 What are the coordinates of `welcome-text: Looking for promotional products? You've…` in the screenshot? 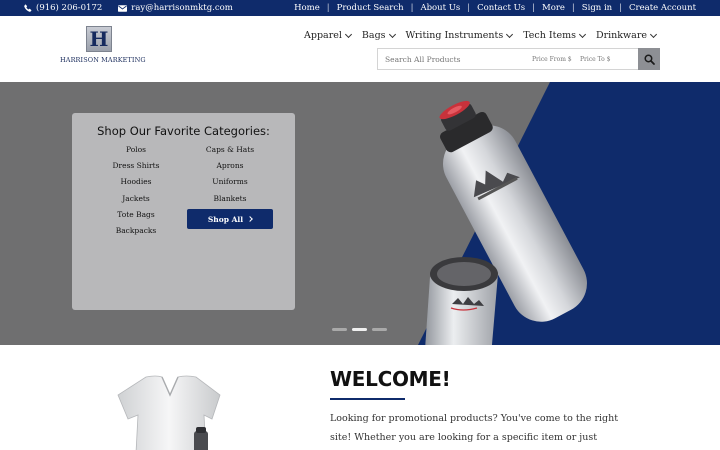 It's located at (474, 428).